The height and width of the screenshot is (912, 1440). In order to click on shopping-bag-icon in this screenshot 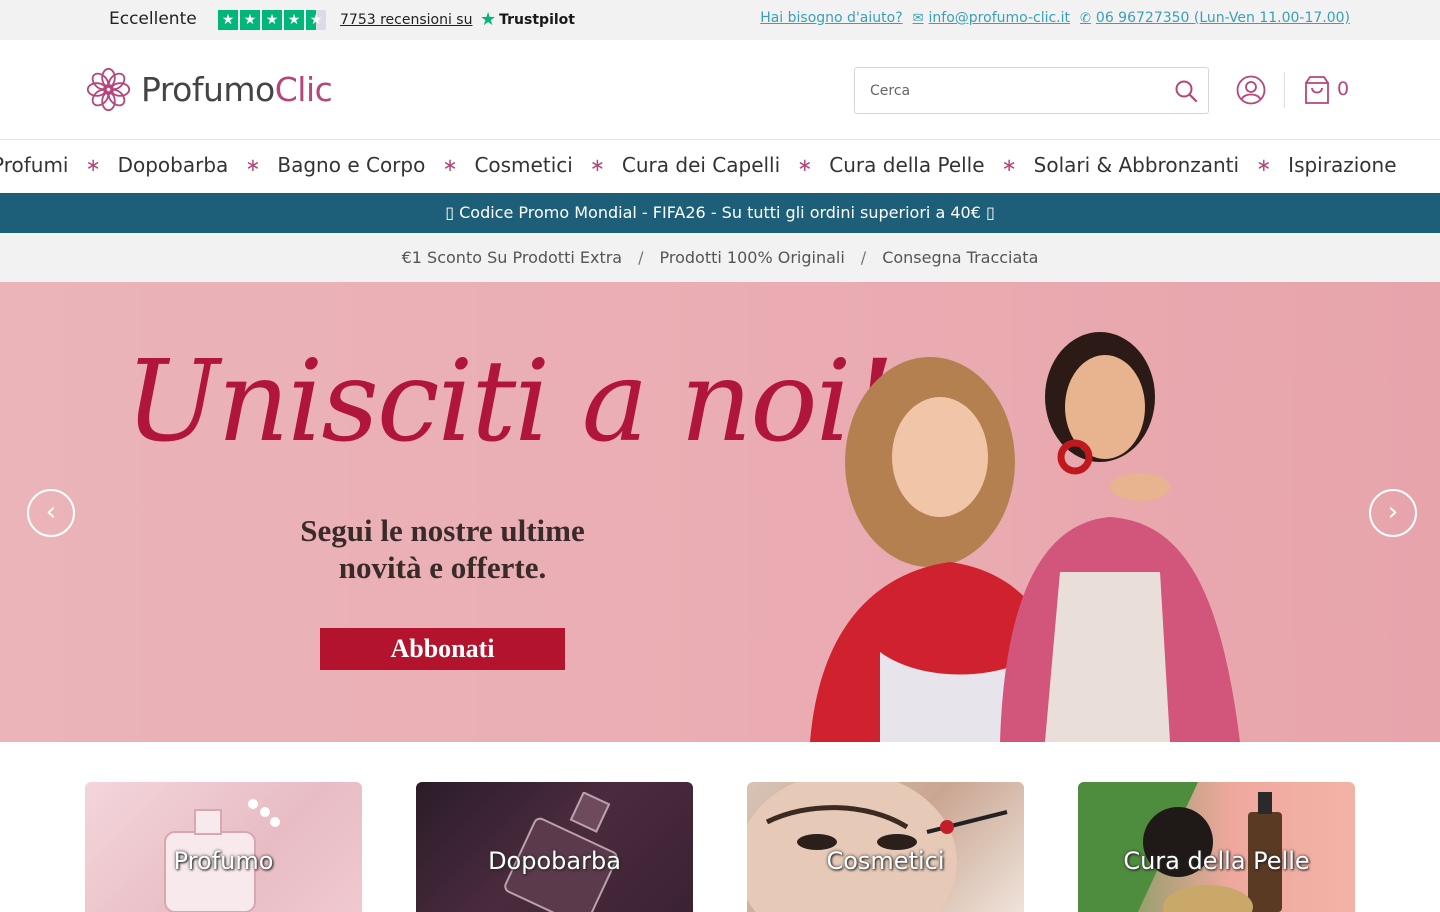, I will do `click(1317, 90)`.